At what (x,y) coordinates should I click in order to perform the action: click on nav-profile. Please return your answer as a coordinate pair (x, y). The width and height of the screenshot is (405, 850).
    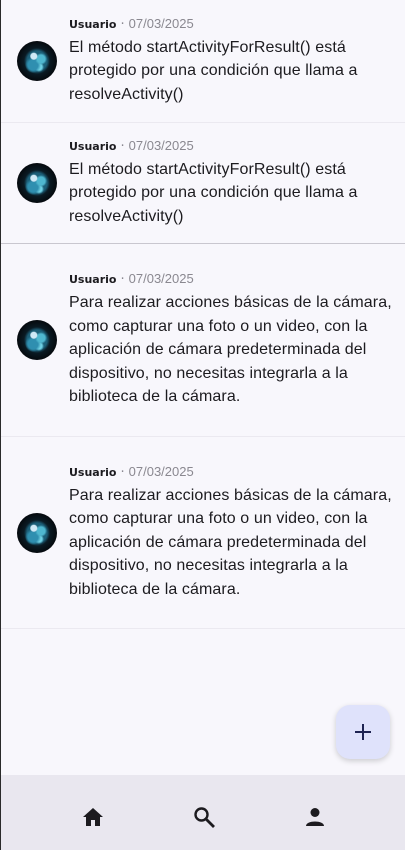
    Looking at the image, I should click on (315, 817).